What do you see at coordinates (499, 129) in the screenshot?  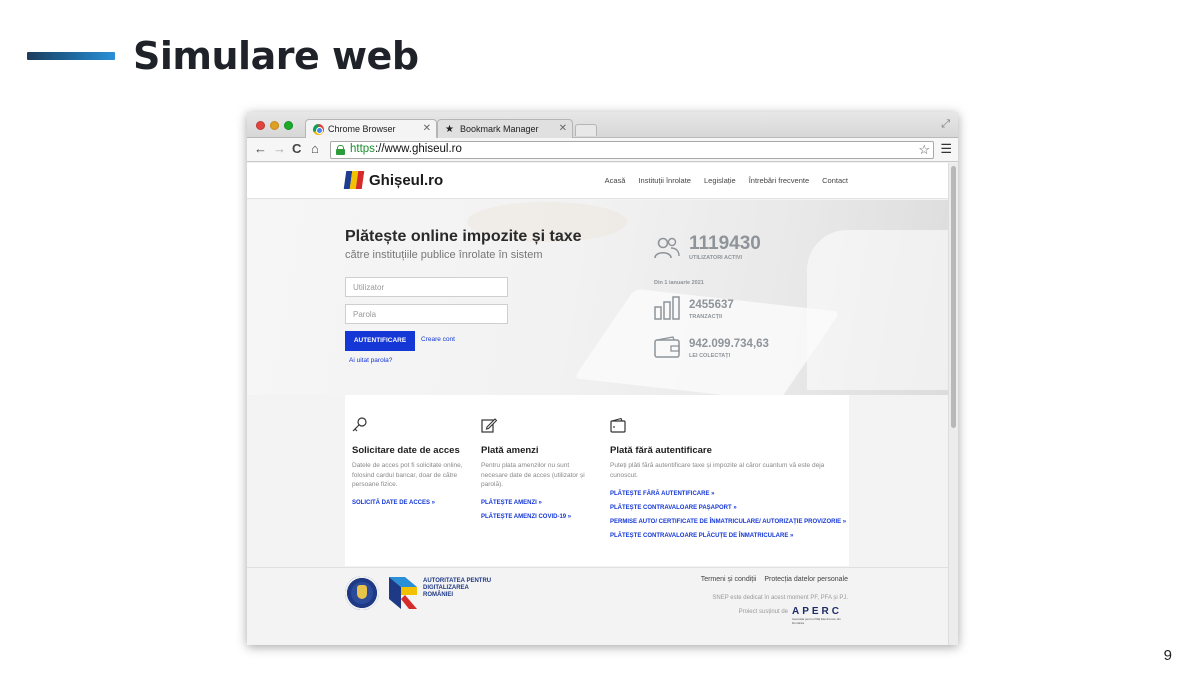 I see `tab-label: Bookmark Manager` at bounding box center [499, 129].